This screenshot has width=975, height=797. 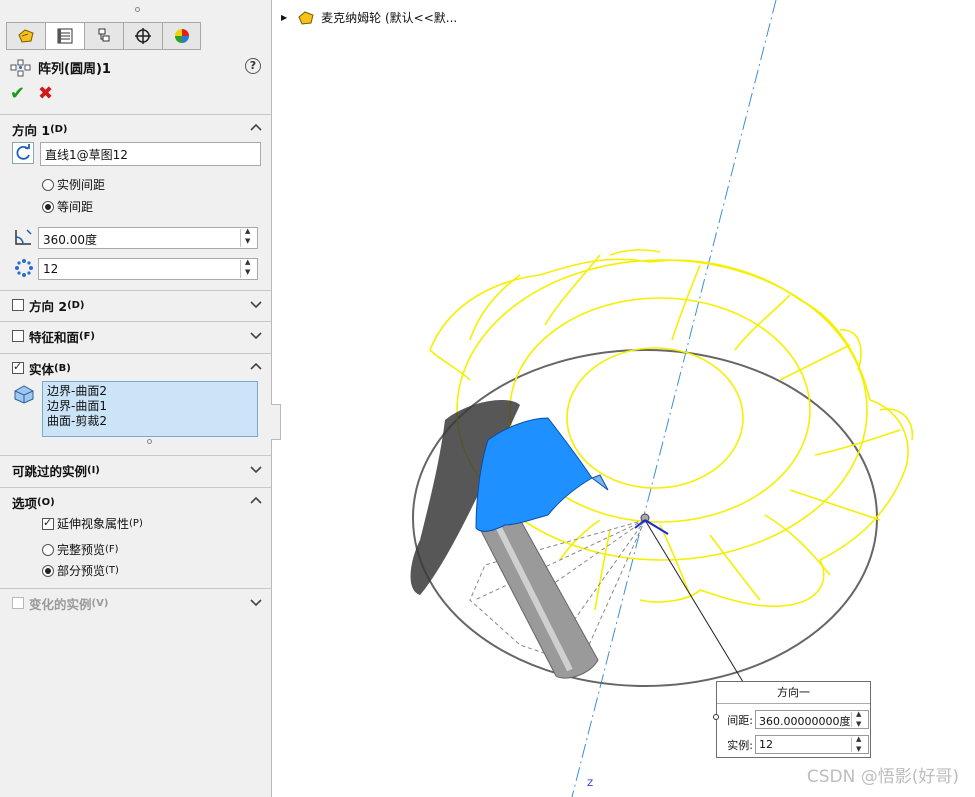 I want to click on part-icon, so click(x=306, y=17).